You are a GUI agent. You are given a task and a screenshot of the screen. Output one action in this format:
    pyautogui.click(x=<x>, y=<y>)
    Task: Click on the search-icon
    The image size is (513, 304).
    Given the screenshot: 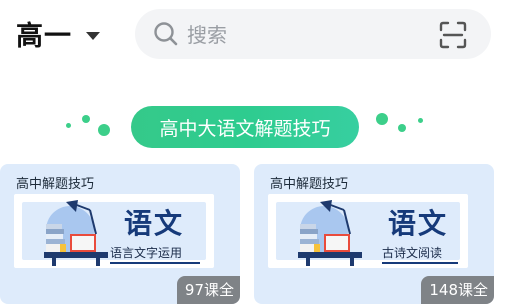 What is the action you would take?
    pyautogui.click(x=166, y=34)
    